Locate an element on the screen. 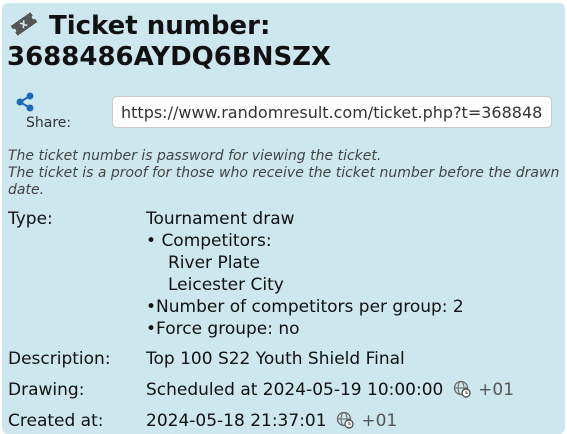 The image size is (567, 434). ticket-icon is located at coordinates (24, 24).